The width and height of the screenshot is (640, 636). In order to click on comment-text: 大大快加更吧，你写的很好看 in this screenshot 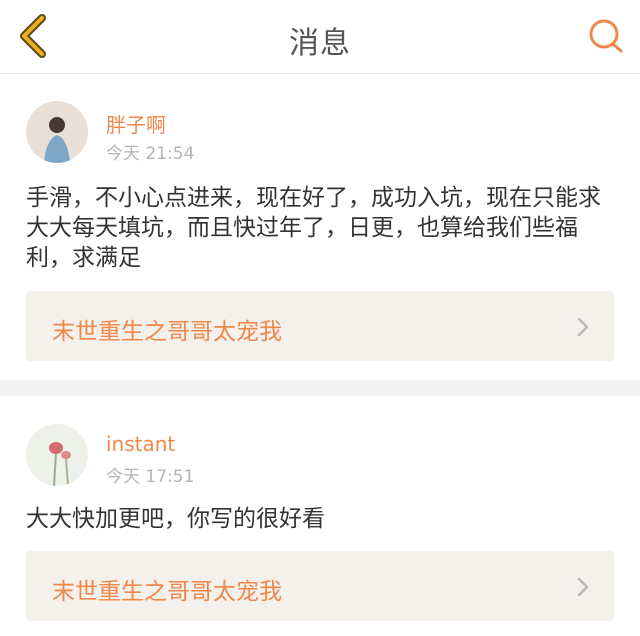, I will do `click(175, 519)`.